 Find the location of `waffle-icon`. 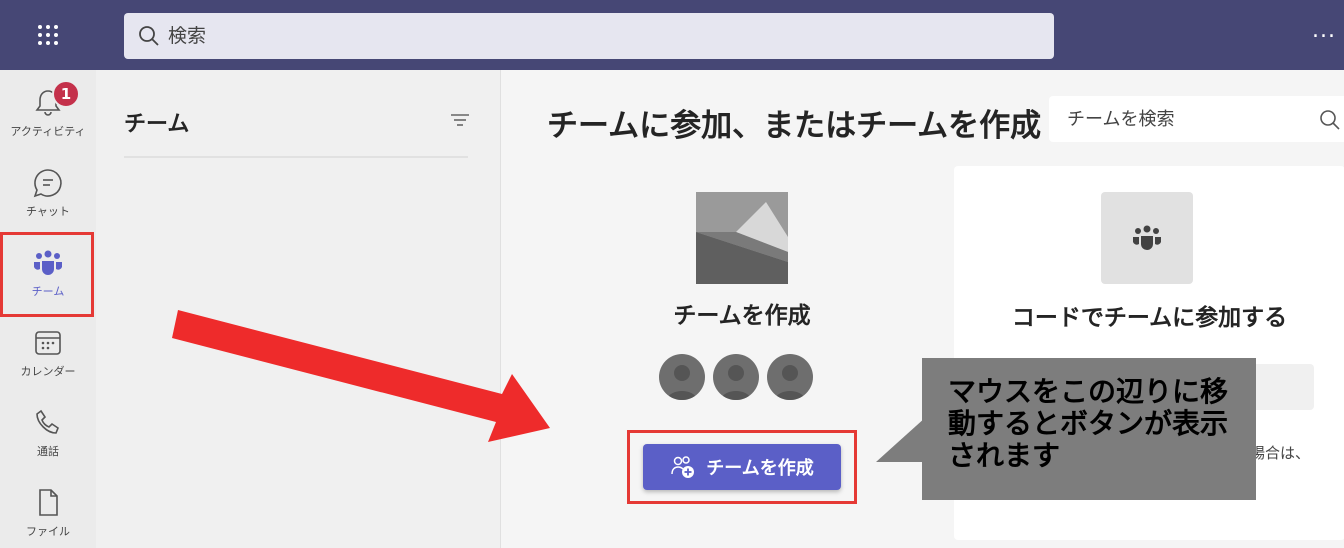

waffle-icon is located at coordinates (48, 35).